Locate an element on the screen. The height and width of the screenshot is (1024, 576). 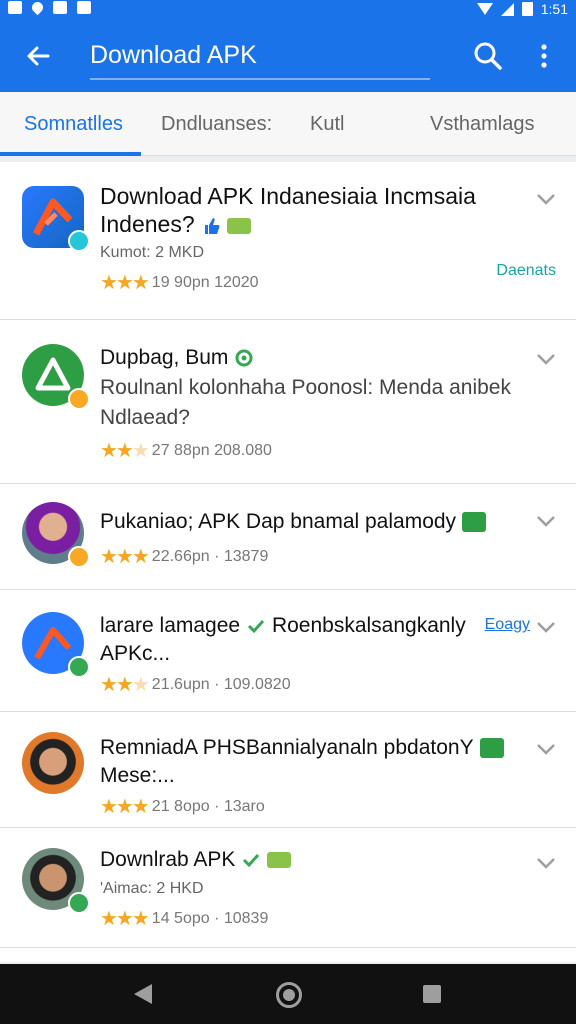
tab-vsthamlags: Vsthamlags is located at coordinates (482, 124).